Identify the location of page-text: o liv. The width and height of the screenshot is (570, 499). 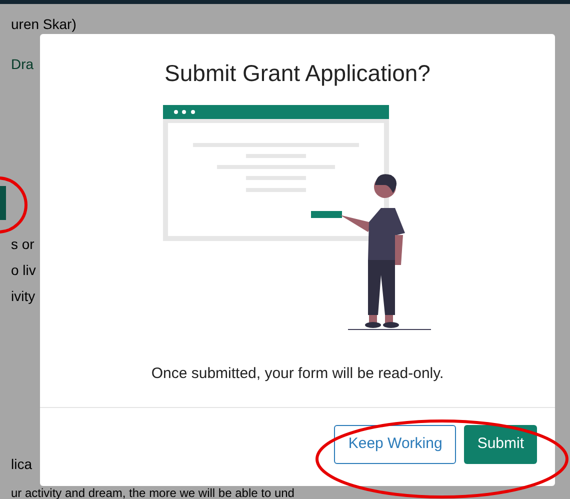
(23, 270).